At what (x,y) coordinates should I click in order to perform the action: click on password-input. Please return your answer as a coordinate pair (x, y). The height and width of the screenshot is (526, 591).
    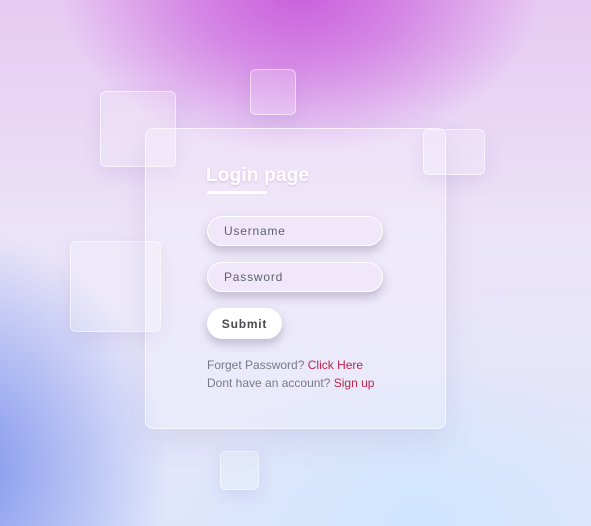
    Looking at the image, I should click on (295, 277).